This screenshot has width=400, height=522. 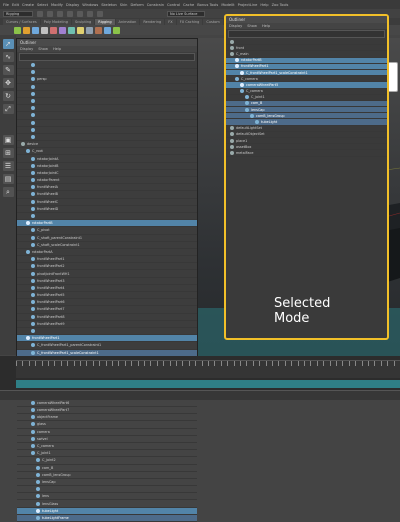 What do you see at coordinates (107, 403) in the screenshot?
I see `outliner-row: cameraWheelPart6` at bounding box center [107, 403].